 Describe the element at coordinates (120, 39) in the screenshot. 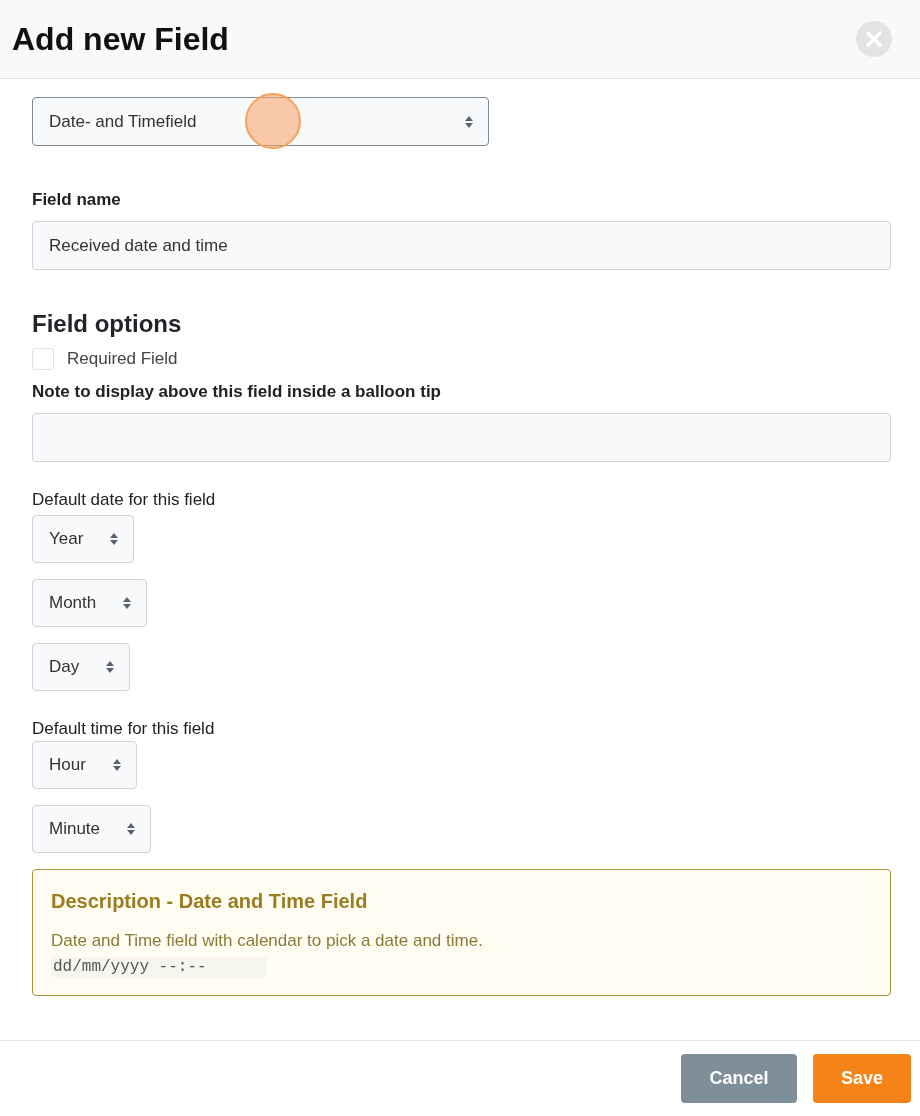

I see `dialog-title: Add new Field` at that location.